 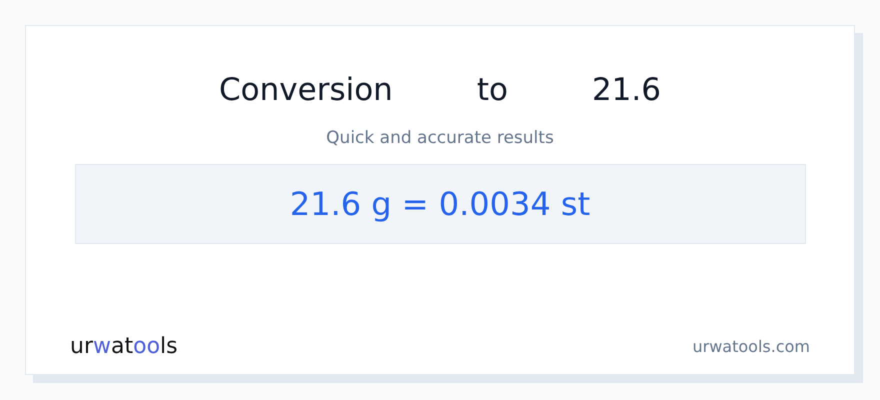 I want to click on result-text: 21.6 g = 0.0034 st, so click(x=440, y=204).